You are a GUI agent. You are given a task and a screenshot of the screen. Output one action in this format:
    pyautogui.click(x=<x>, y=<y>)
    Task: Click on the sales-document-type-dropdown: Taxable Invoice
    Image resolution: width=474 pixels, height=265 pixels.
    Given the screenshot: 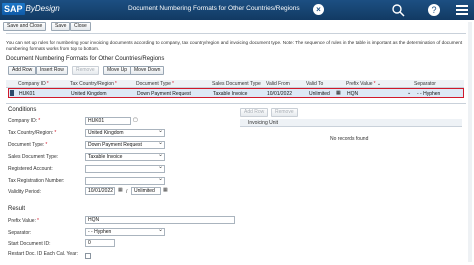 What is the action you would take?
    pyautogui.click(x=125, y=157)
    